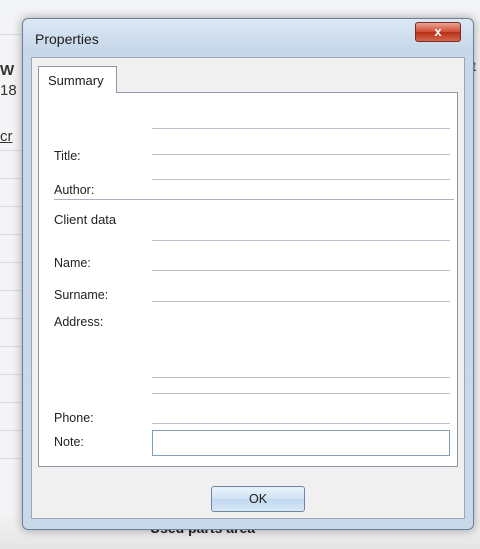 The height and width of the screenshot is (549, 480). Describe the element at coordinates (67, 39) in the screenshot. I see `window-title: Properties` at that location.